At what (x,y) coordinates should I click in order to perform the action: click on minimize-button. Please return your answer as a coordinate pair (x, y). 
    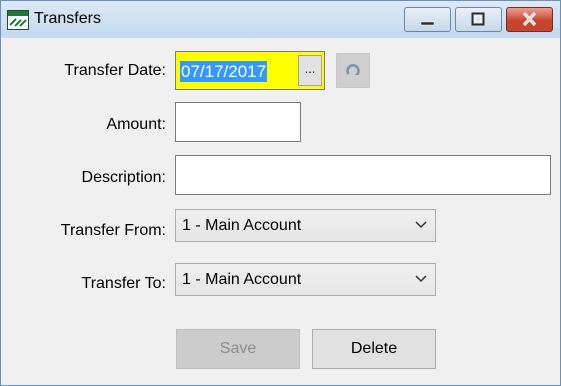
    Looking at the image, I should click on (427, 19).